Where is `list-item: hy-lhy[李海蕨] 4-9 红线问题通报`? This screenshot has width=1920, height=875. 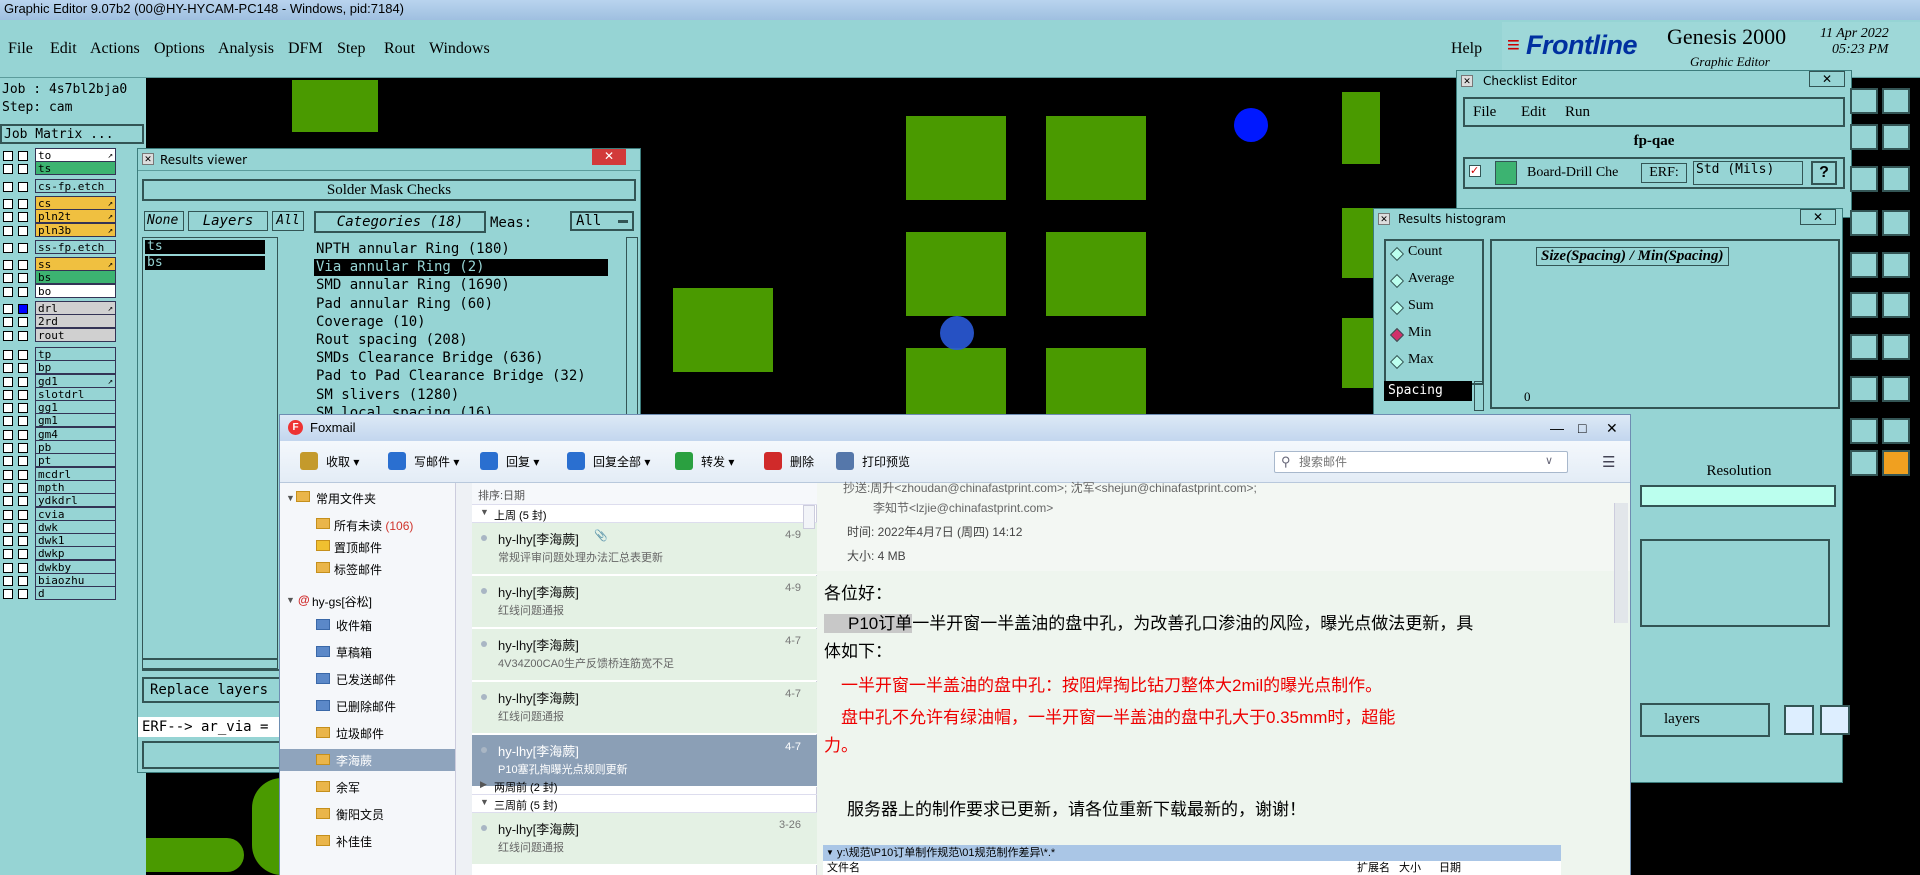 list-item: hy-lhy[李海蕨] 4-9 红线问题通报 is located at coordinates (644, 602).